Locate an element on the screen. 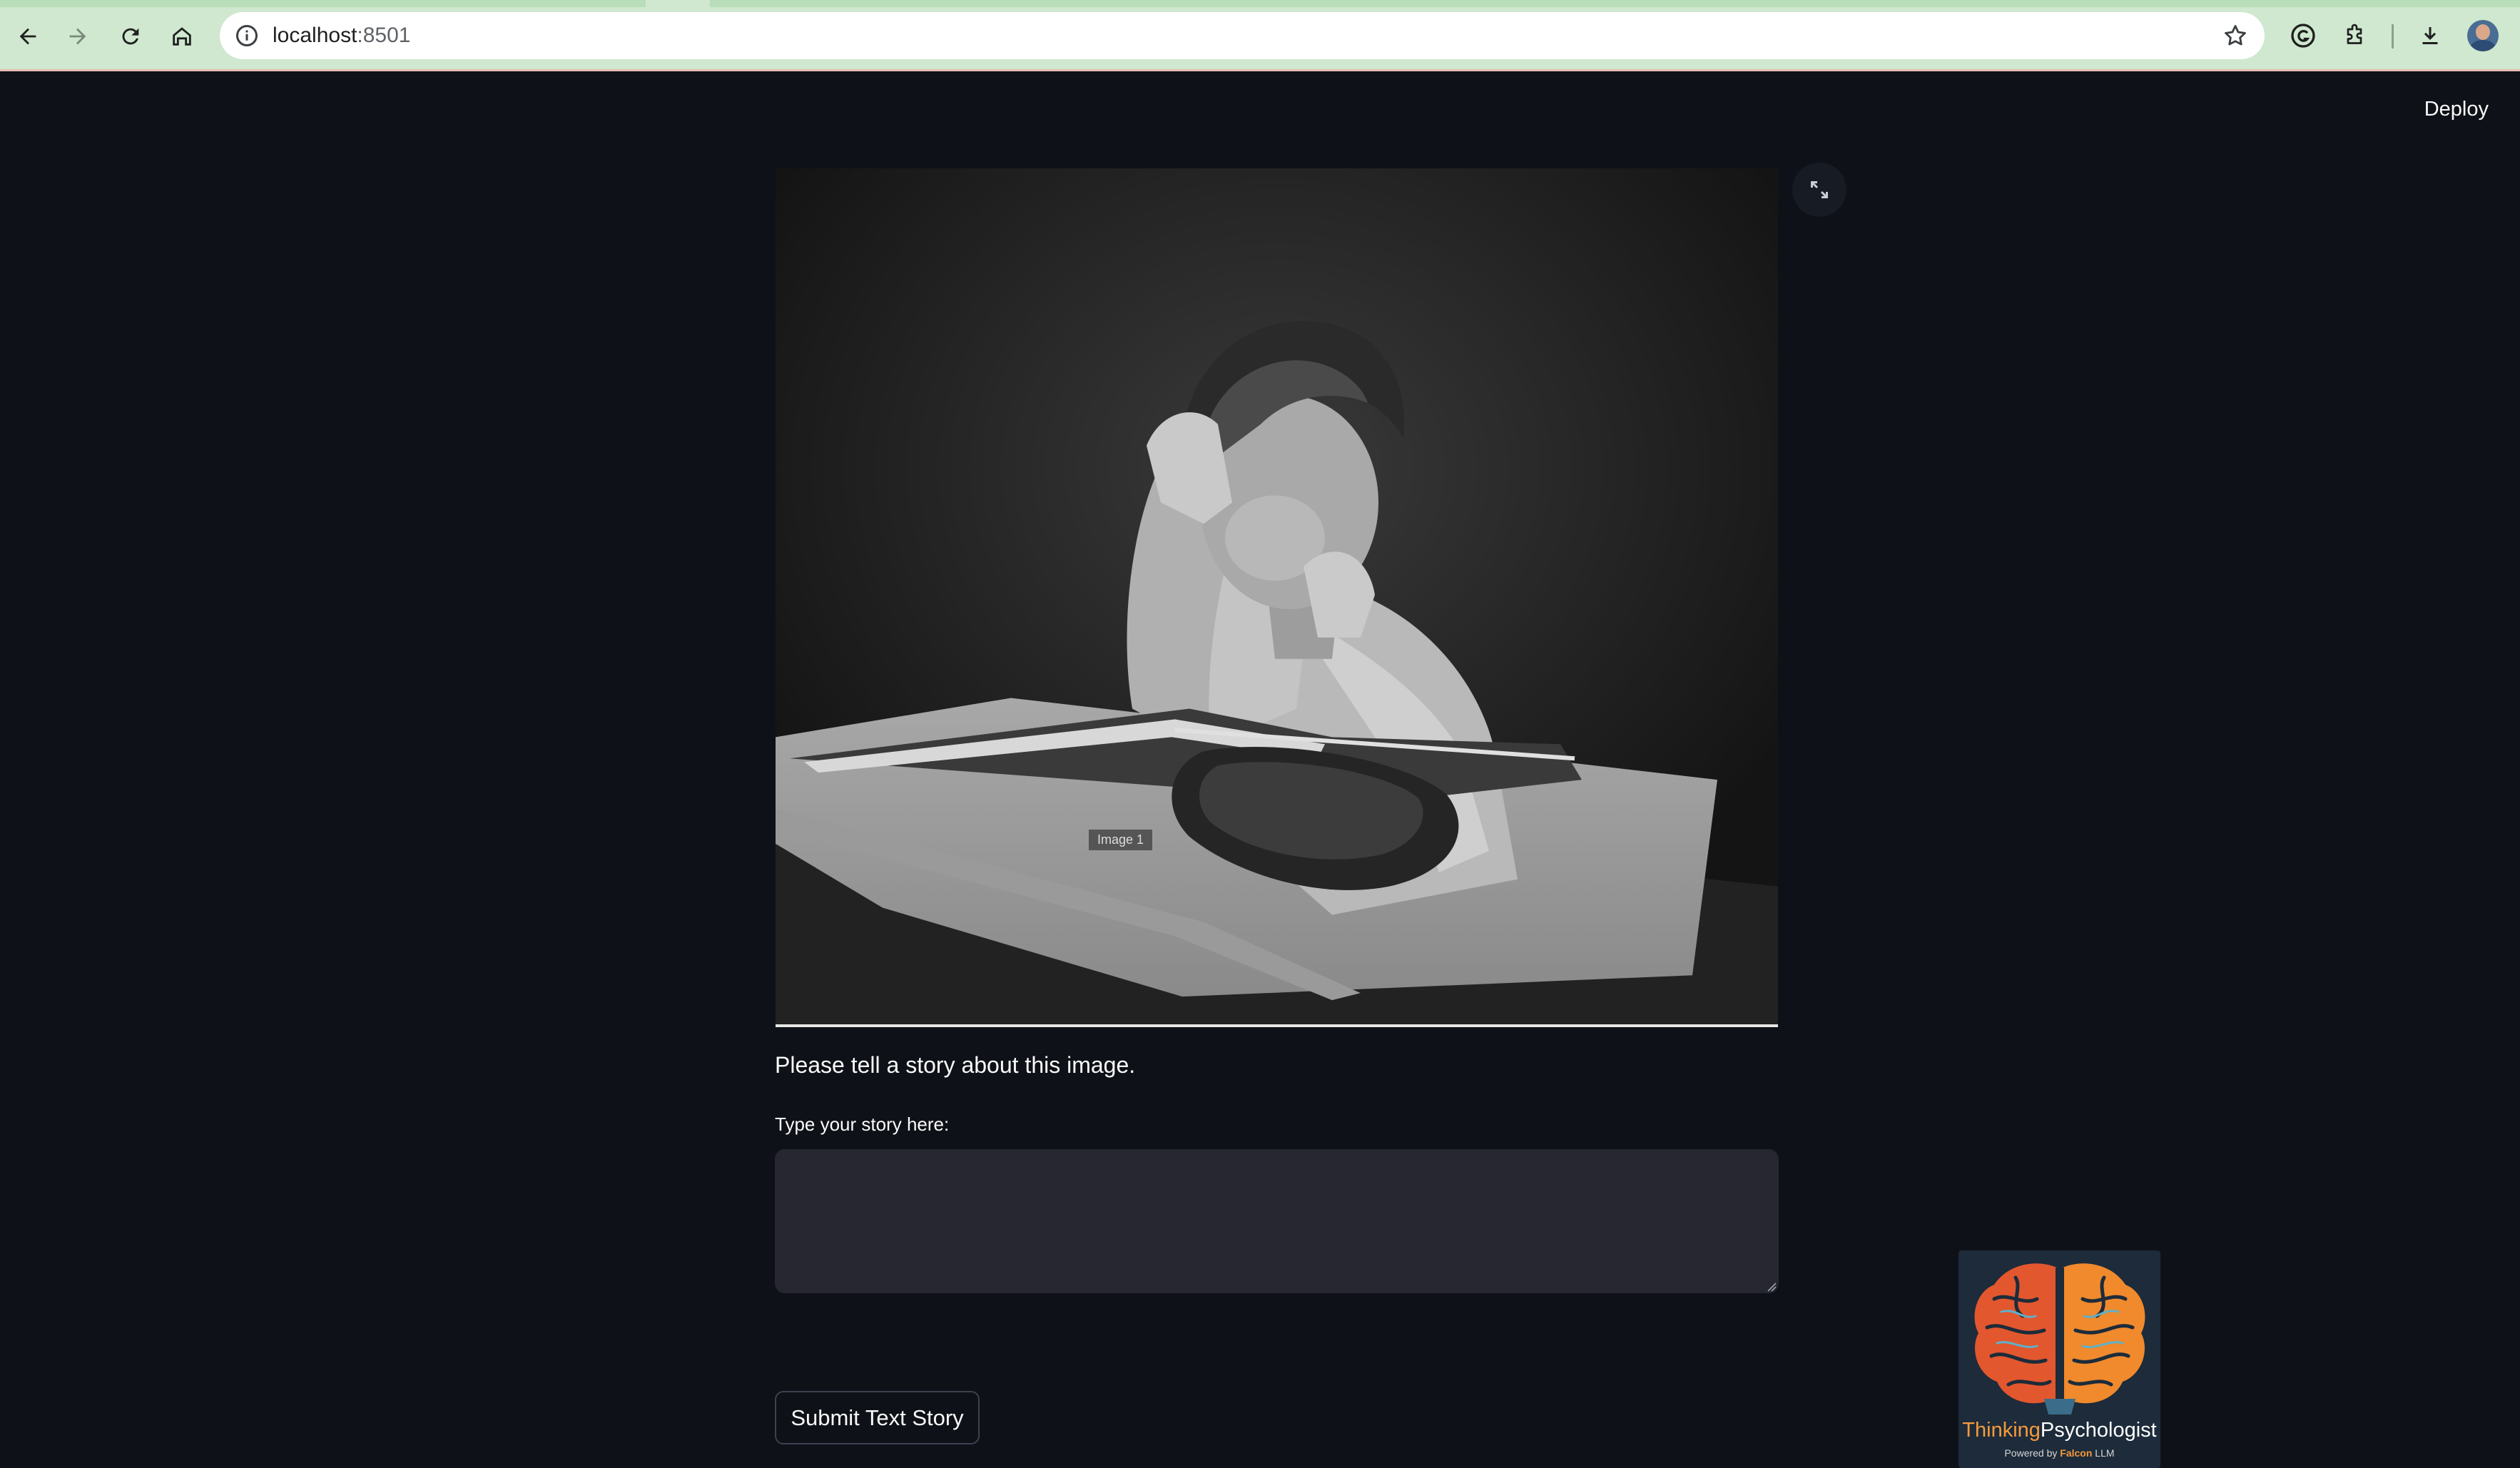 Image resolution: width=2520 pixels, height=1468 pixels. forward-button is located at coordinates (77, 36).